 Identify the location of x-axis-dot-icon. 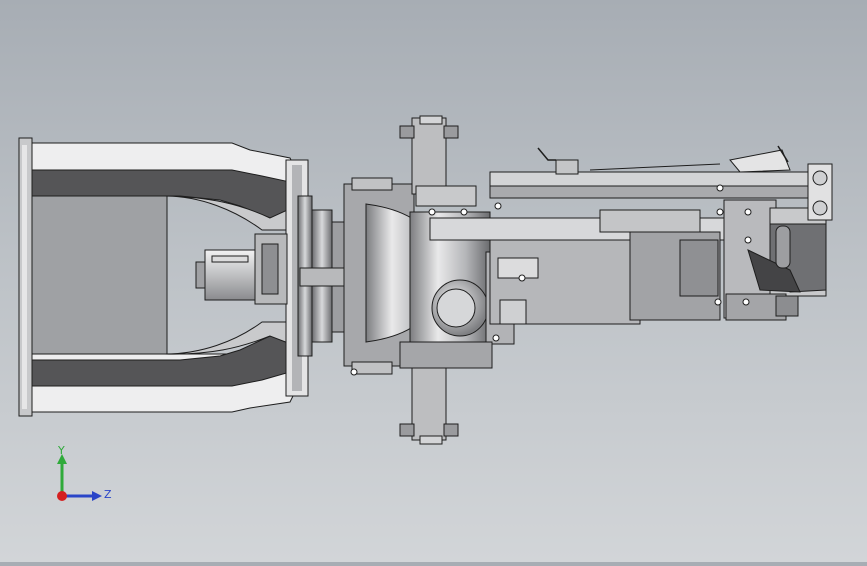
(62, 496).